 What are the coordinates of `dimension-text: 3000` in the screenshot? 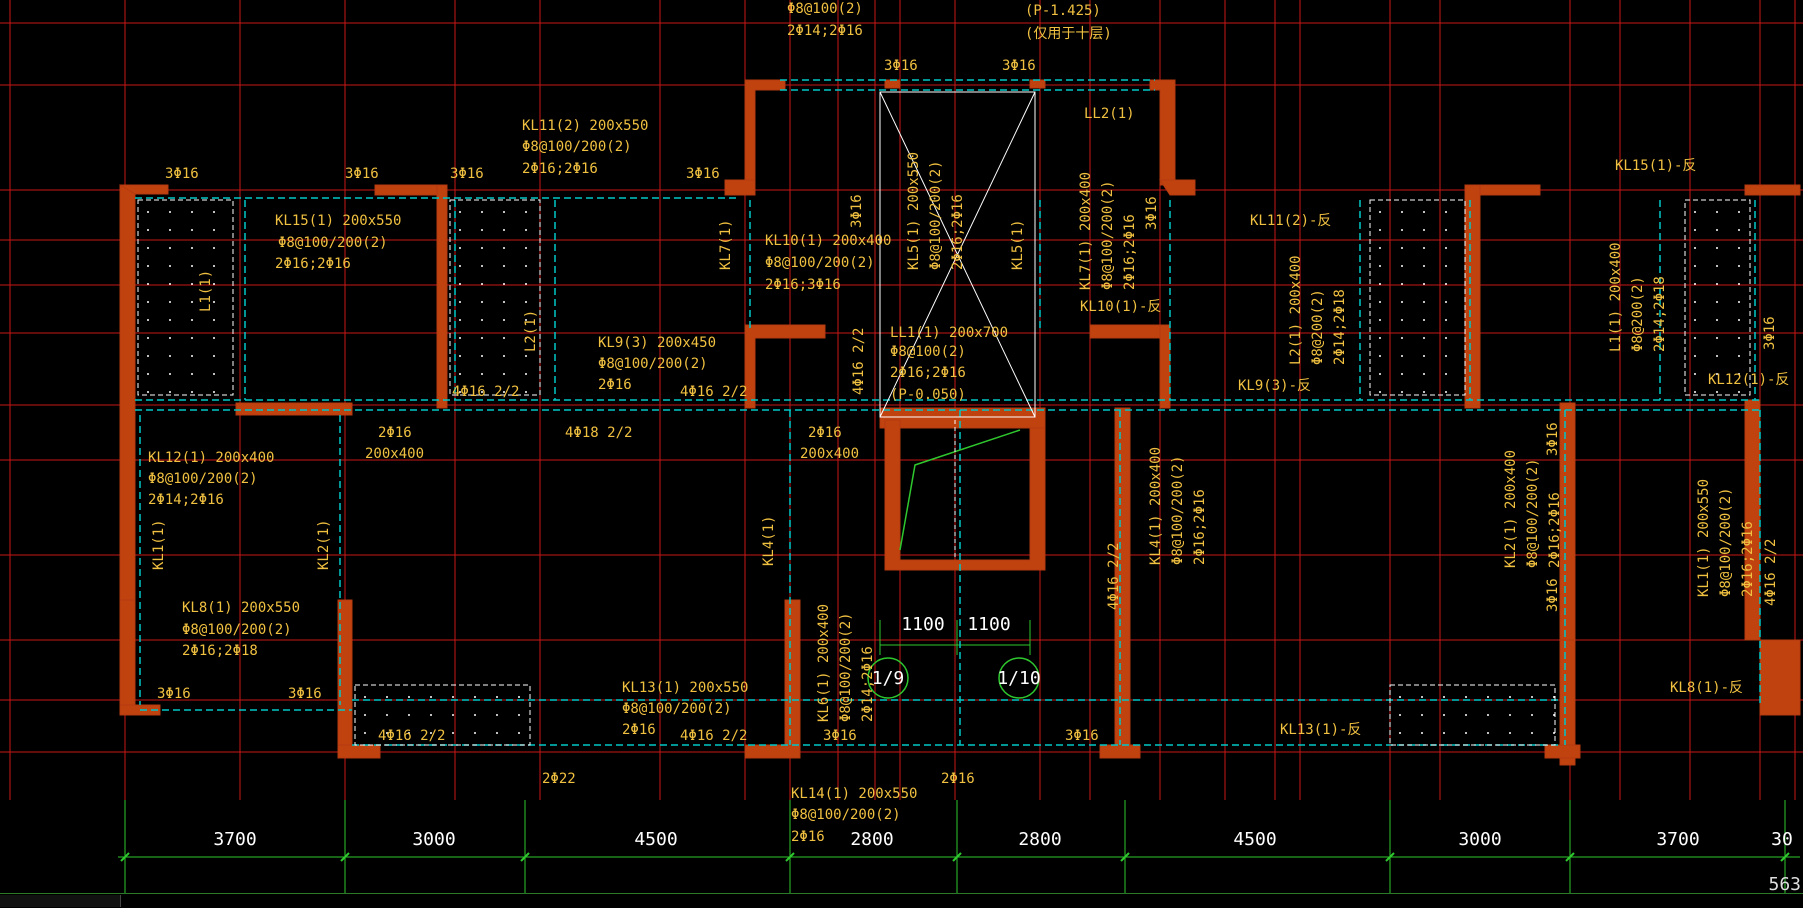 It's located at (433, 839).